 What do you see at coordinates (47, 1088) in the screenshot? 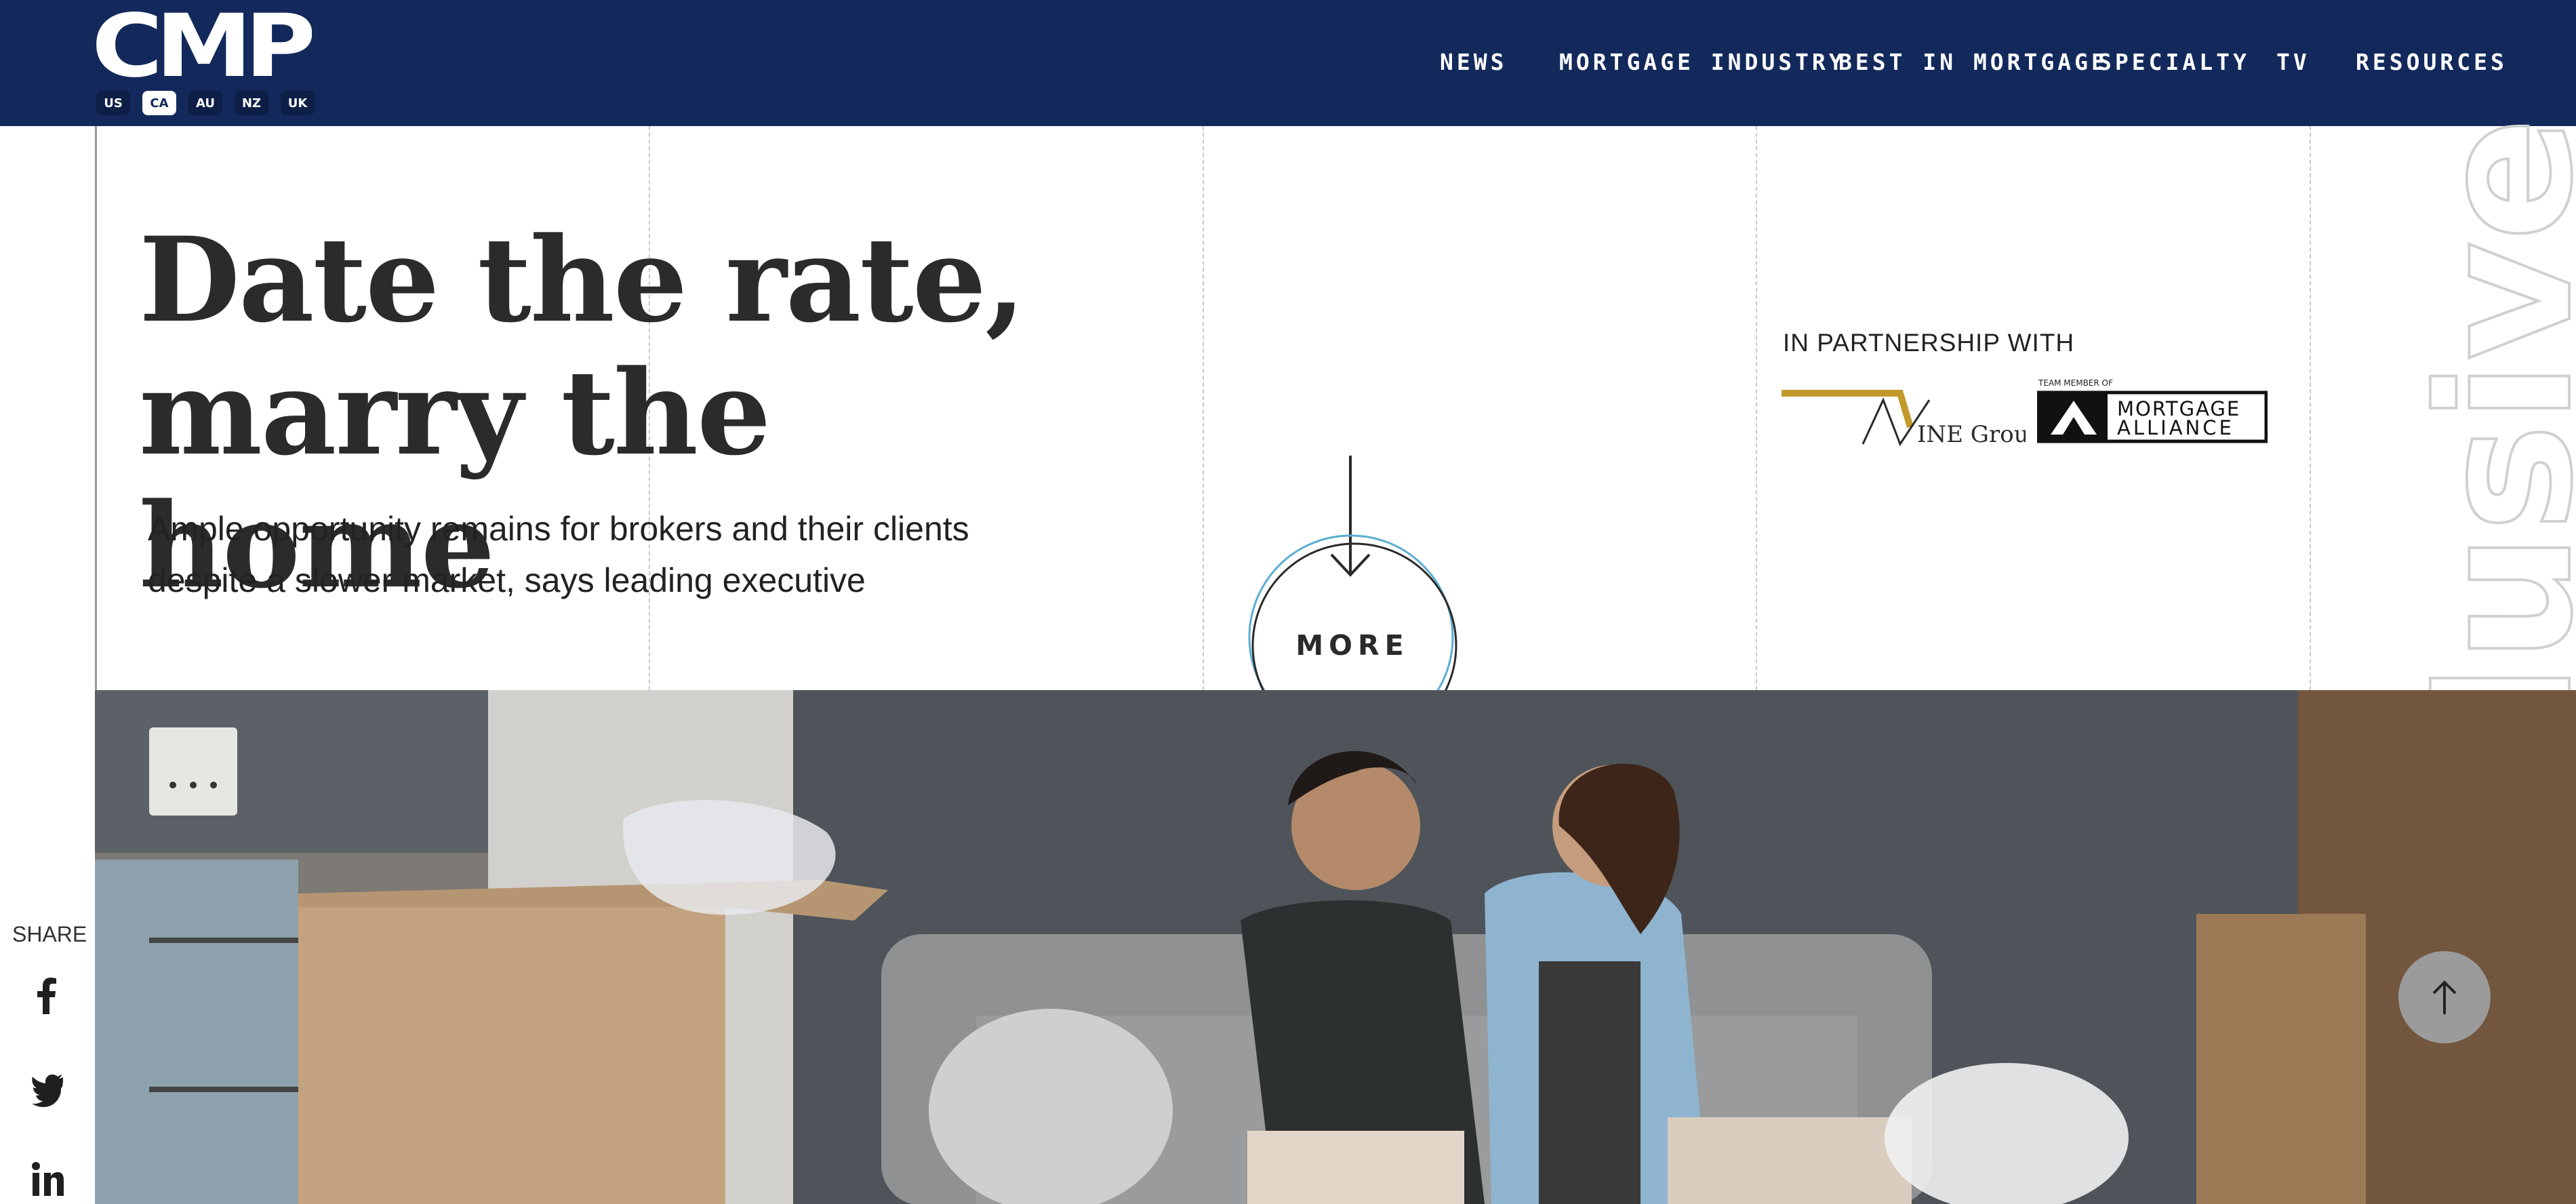
I see `twitter-icon` at bounding box center [47, 1088].